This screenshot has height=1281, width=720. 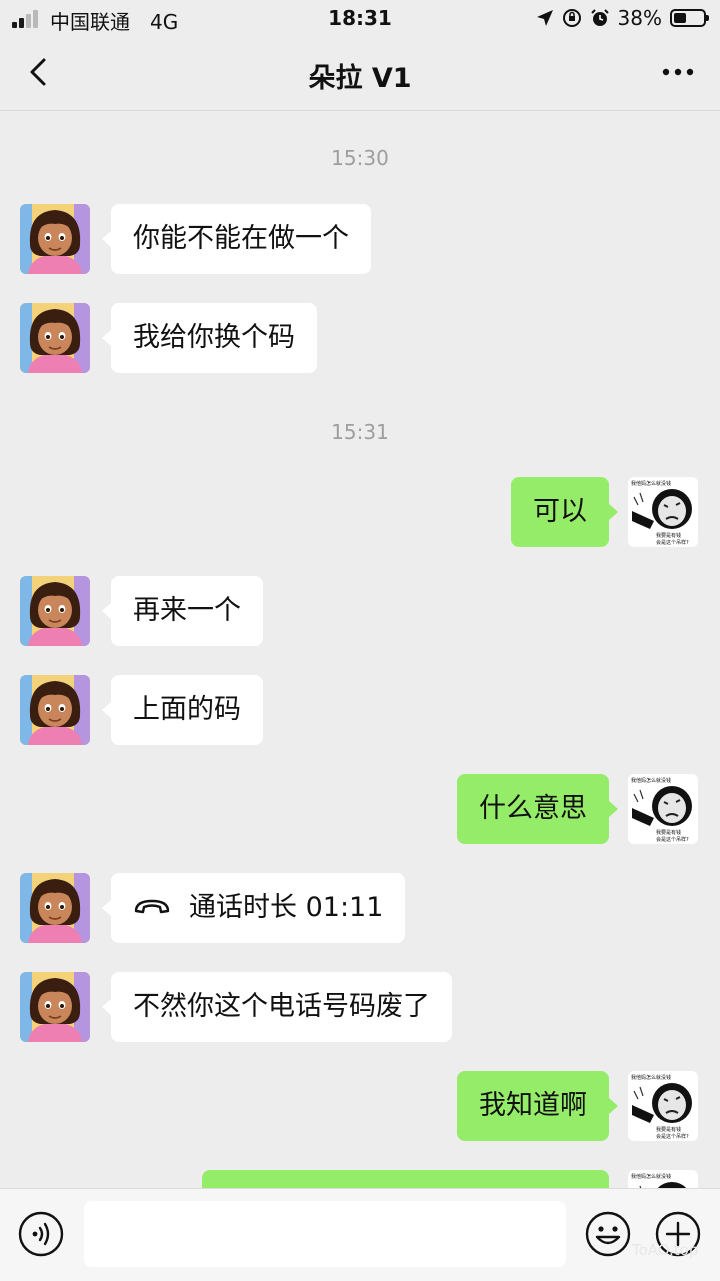 I want to click on call-record-bubble: 通话时长 01:11, so click(x=253, y=908).